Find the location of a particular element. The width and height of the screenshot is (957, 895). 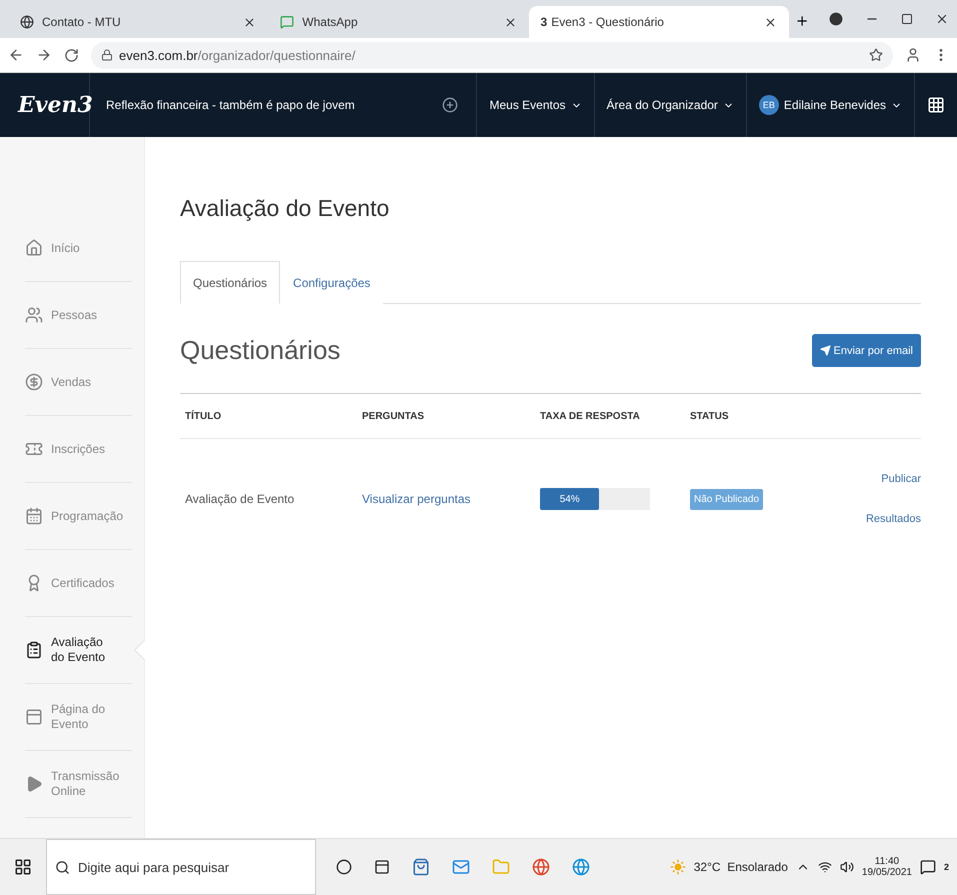

search-placeholder: Digite aqui para pesquisar is located at coordinates (154, 867).